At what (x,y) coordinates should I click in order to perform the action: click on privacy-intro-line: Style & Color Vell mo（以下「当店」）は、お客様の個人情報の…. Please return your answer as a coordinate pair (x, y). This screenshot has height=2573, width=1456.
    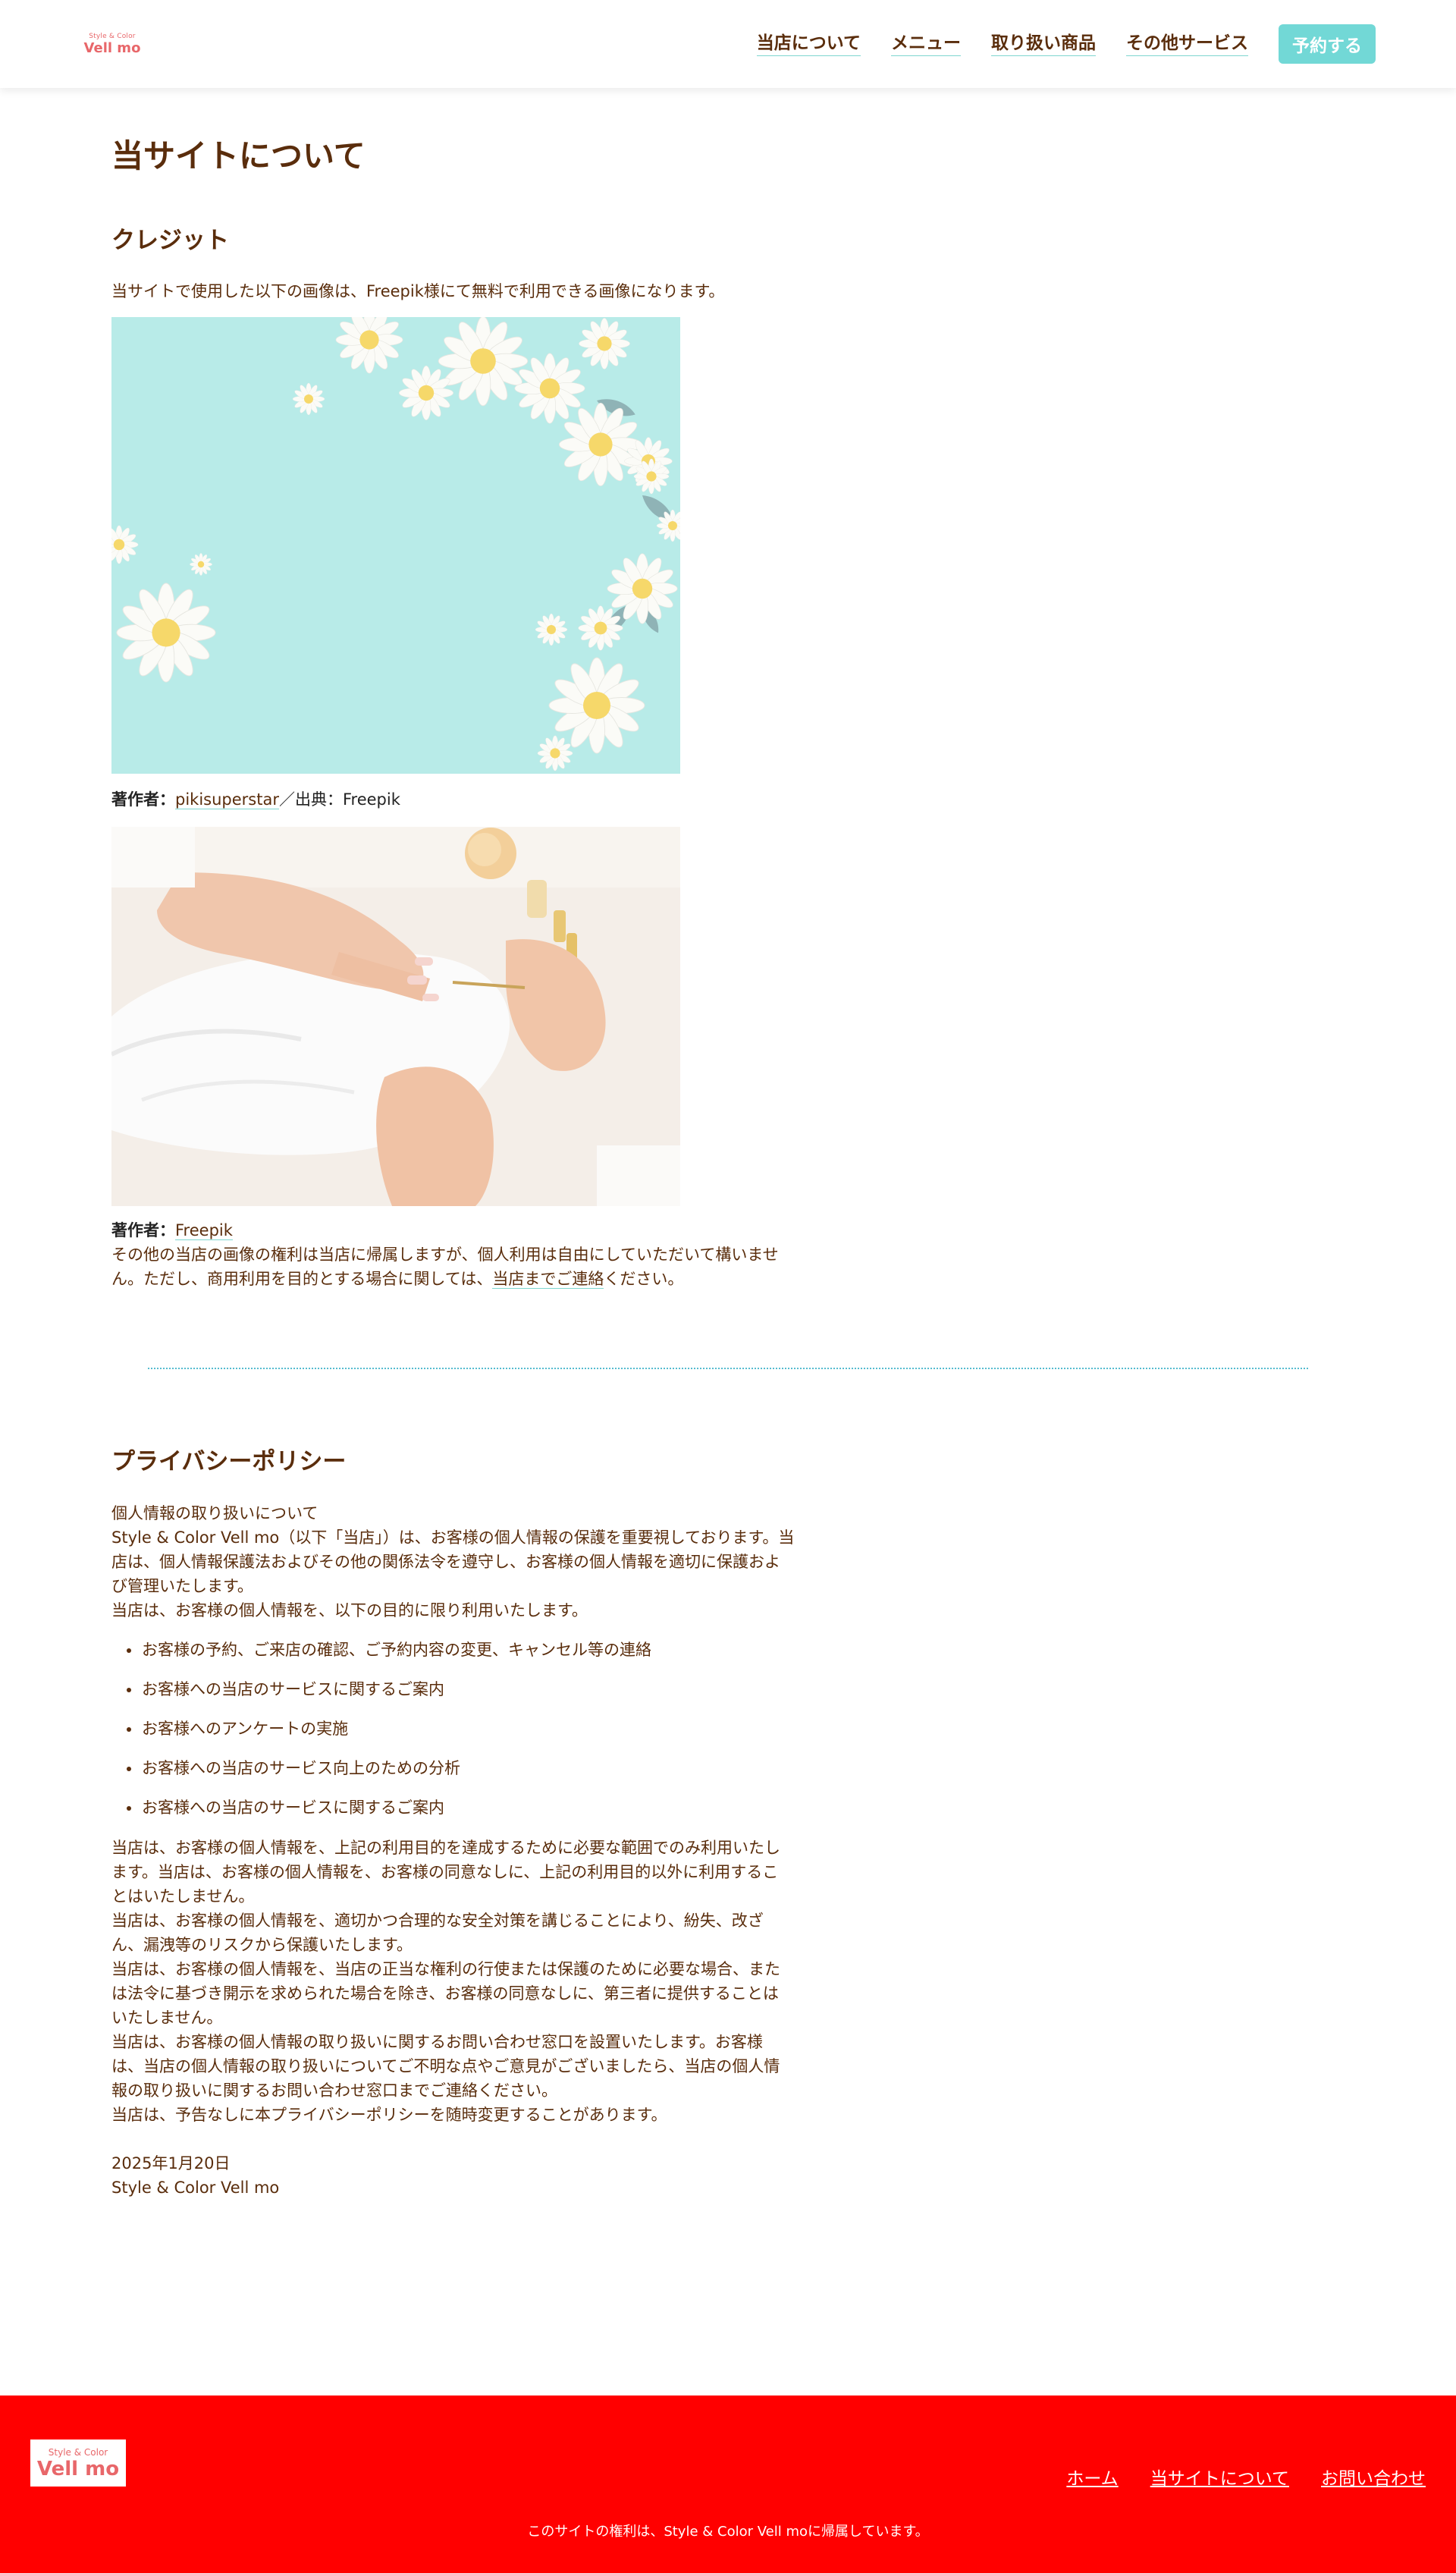
    Looking at the image, I should click on (453, 1537).